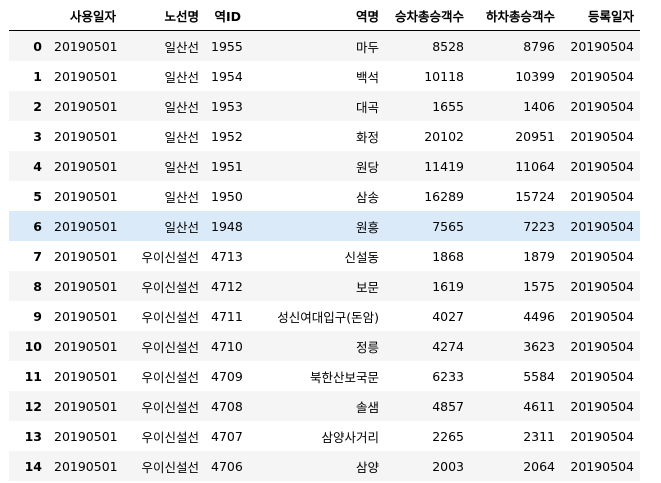  What do you see at coordinates (448, 346) in the screenshot?
I see `boarding-total-cell: 4274` at bounding box center [448, 346].